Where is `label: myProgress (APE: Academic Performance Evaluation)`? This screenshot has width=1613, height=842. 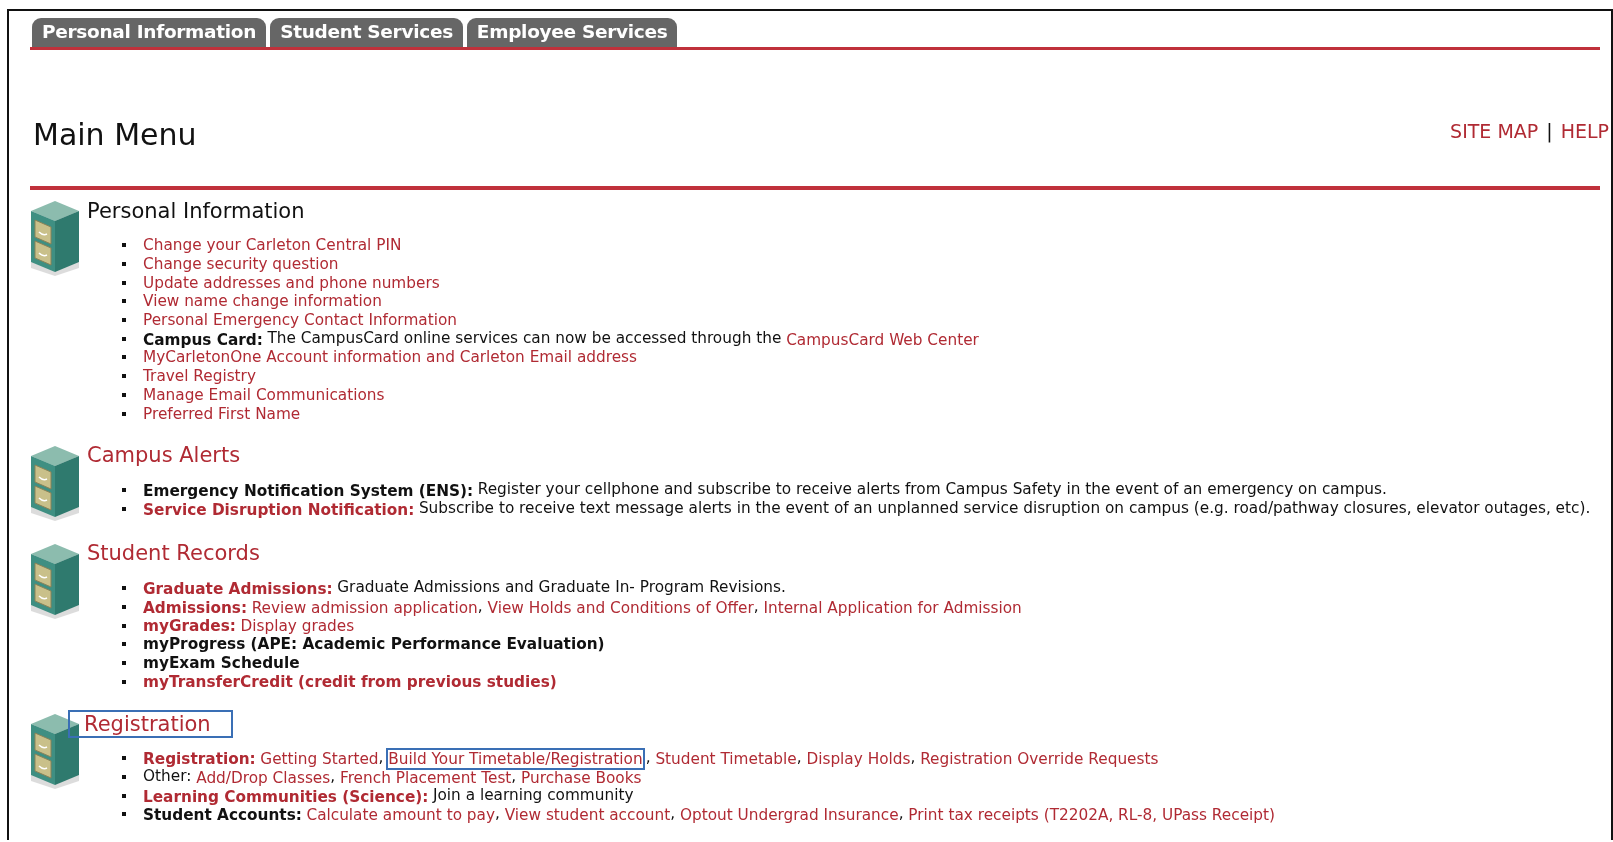 label: myProgress (APE: Academic Performance Evaluation) is located at coordinates (374, 644).